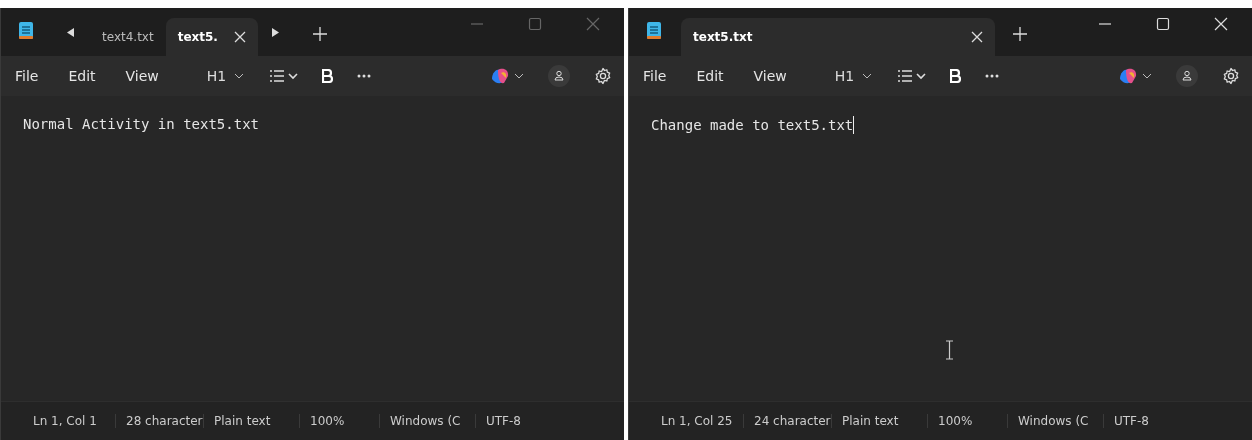 The height and width of the screenshot is (440, 1252). Describe the element at coordinates (141, 124) in the screenshot. I see `document-text: Normal Activity in text5.txt` at that location.